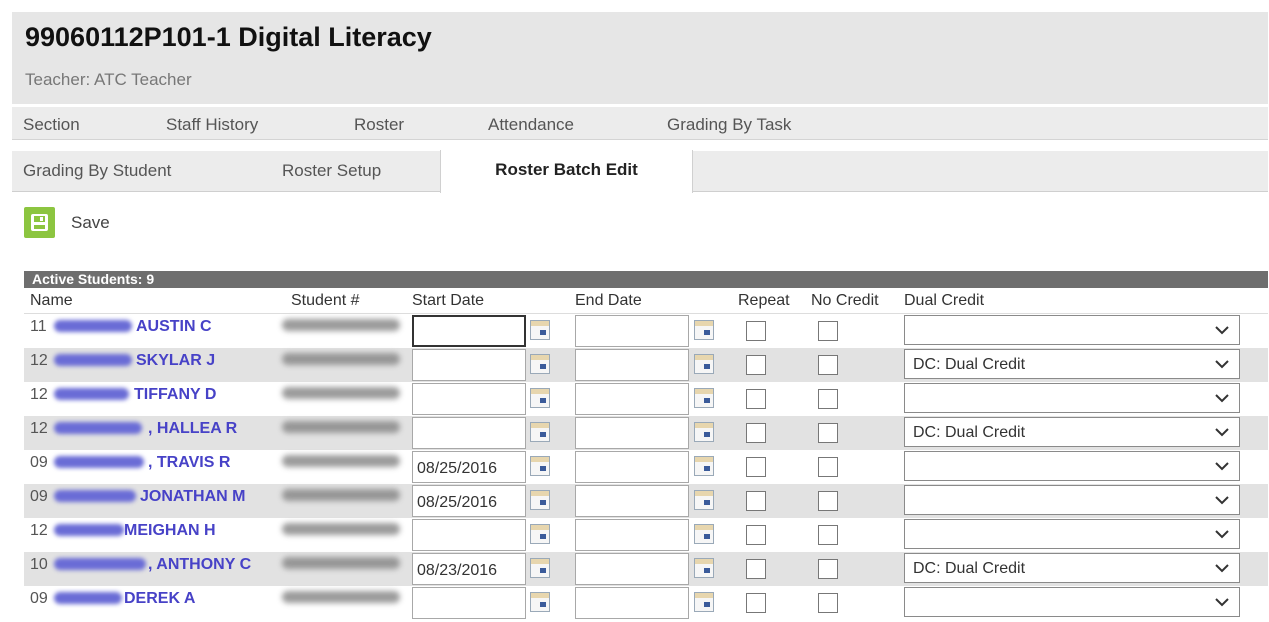 Image resolution: width=1269 pixels, height=622 pixels. I want to click on dual-credit-value: DC: Dual Credit, so click(969, 364).